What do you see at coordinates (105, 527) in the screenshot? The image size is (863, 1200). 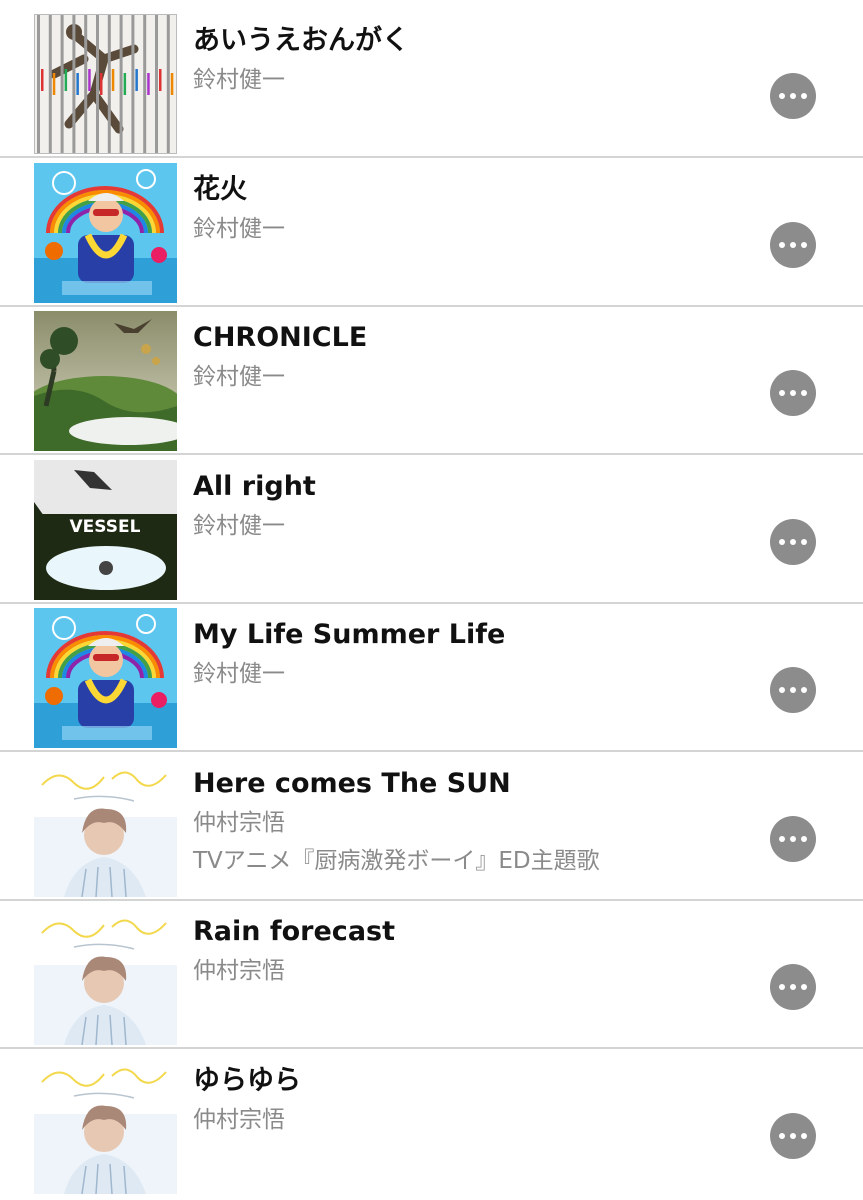 I see `svg-text: VESSEL` at bounding box center [105, 527].